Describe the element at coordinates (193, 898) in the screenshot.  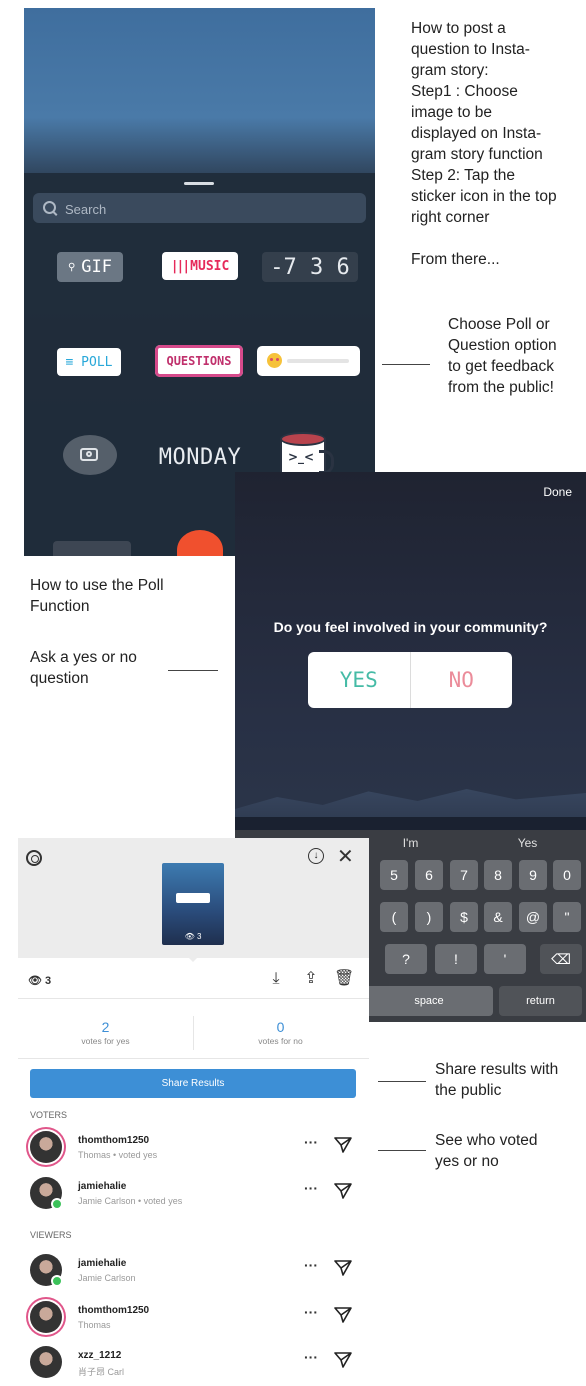
I see `thumbnail-poll` at that location.